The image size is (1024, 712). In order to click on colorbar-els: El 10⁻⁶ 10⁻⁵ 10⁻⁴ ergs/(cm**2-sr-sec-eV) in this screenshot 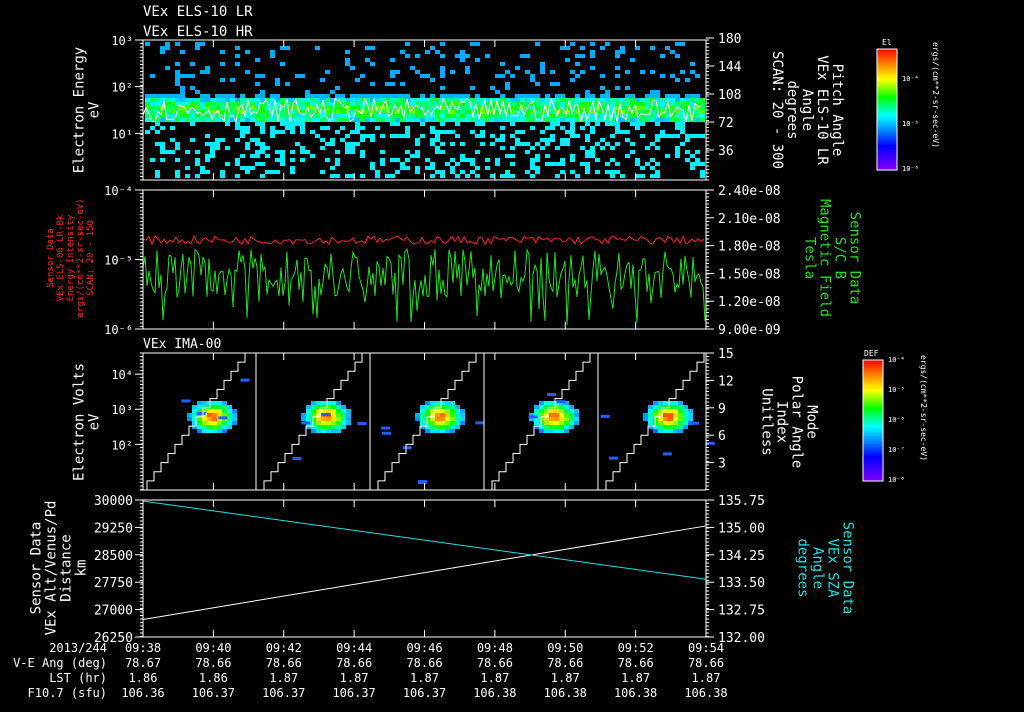, I will do `click(908, 105)`.